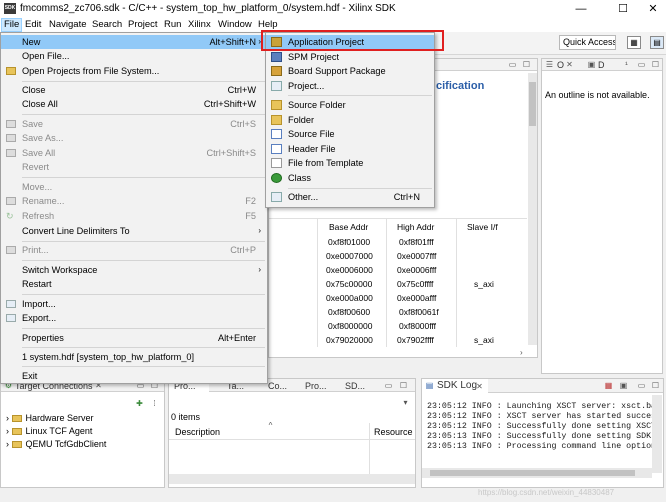  Describe the element at coordinates (56, 444) in the screenshot. I see `tree-item: › QEMU TcfGdbClient` at that location.